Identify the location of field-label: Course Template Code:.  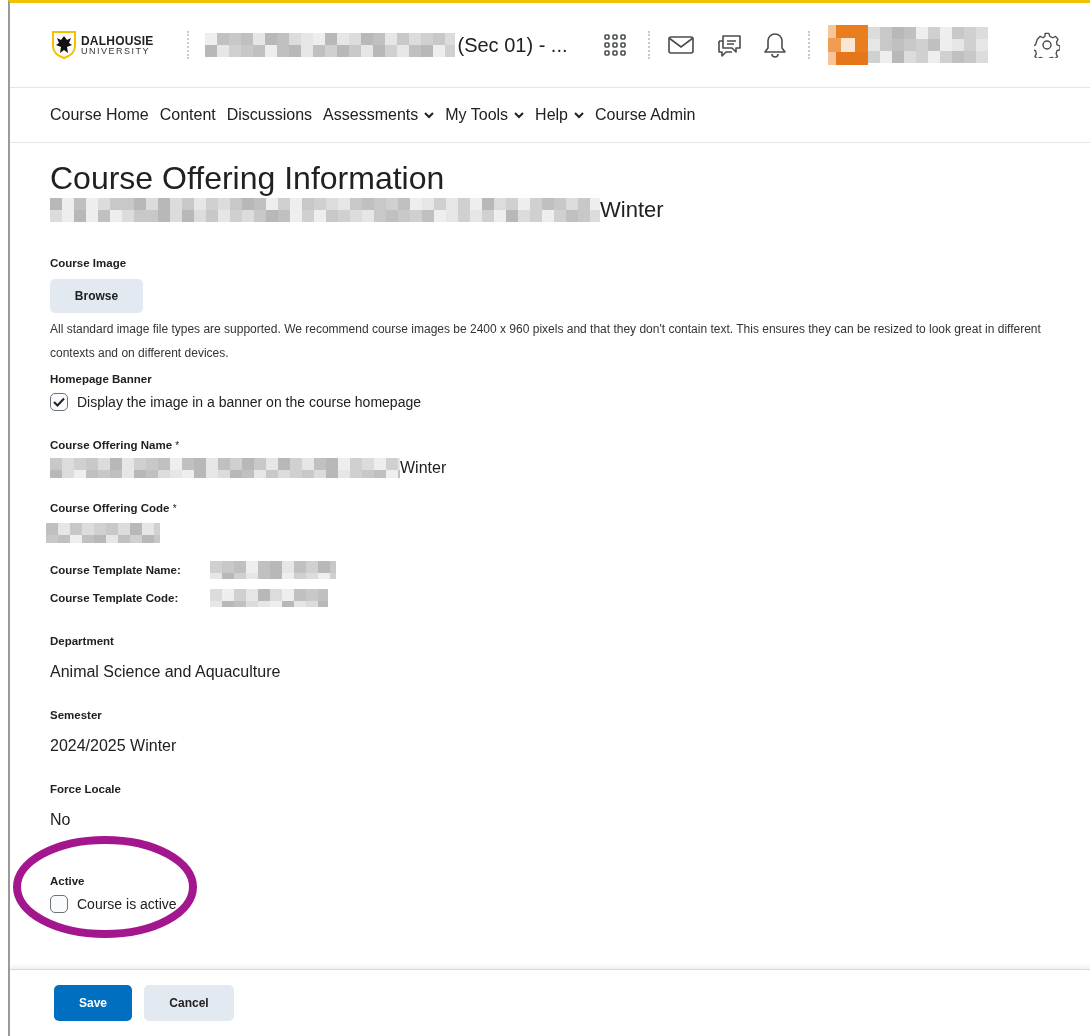
(115, 598).